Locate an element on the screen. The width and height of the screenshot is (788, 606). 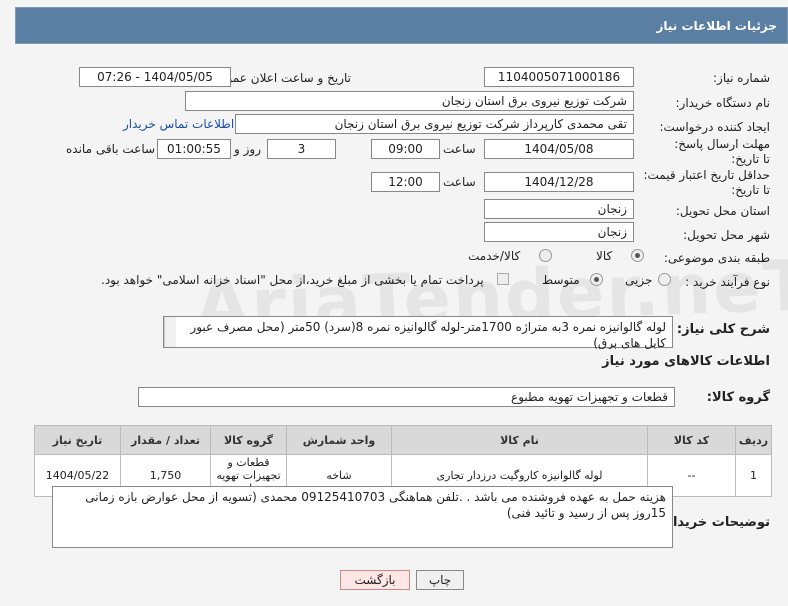
col-date: تاریخ نیاز is located at coordinates (77, 440).